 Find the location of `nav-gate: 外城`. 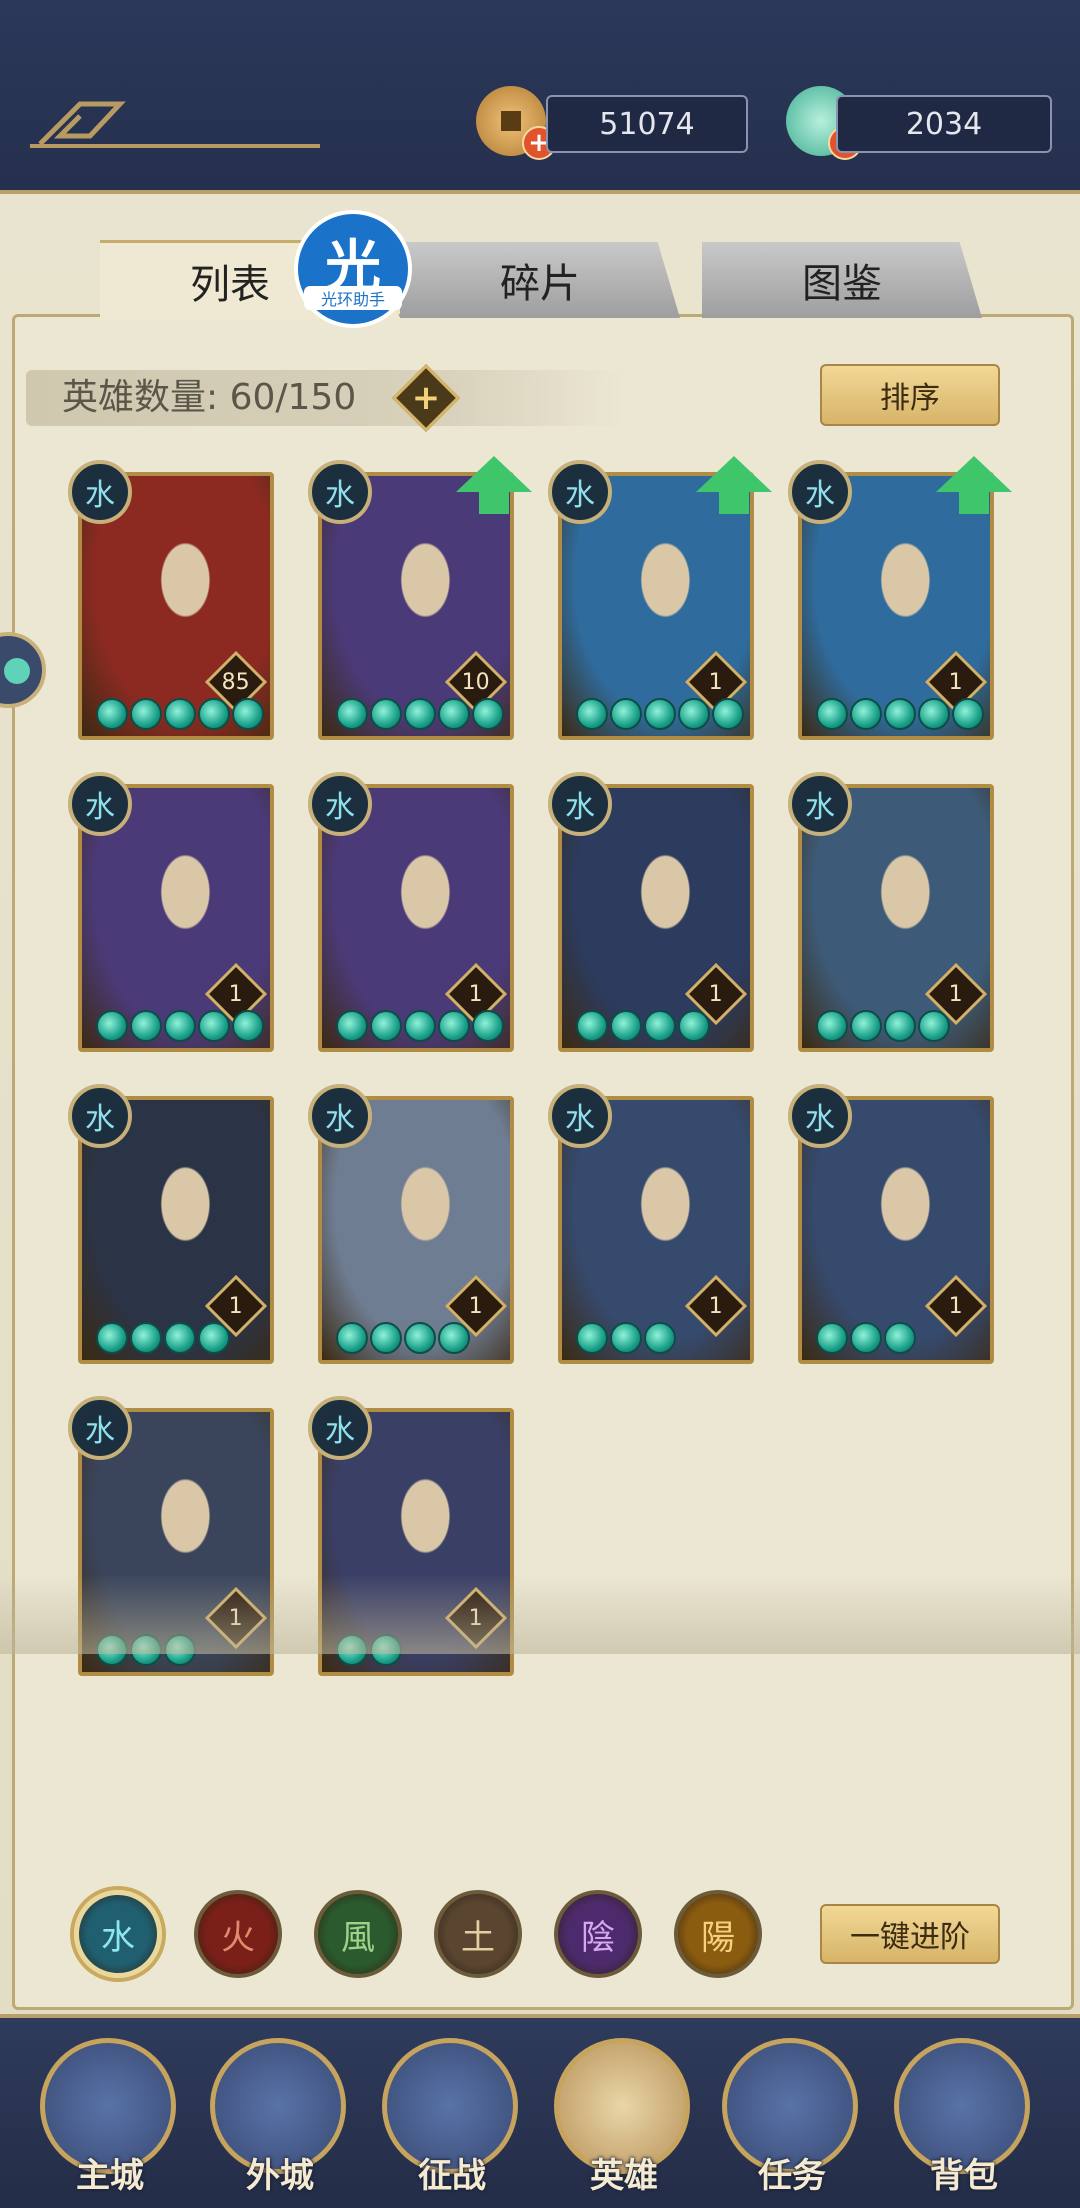

nav-gate: 外城 is located at coordinates (280, 2118).